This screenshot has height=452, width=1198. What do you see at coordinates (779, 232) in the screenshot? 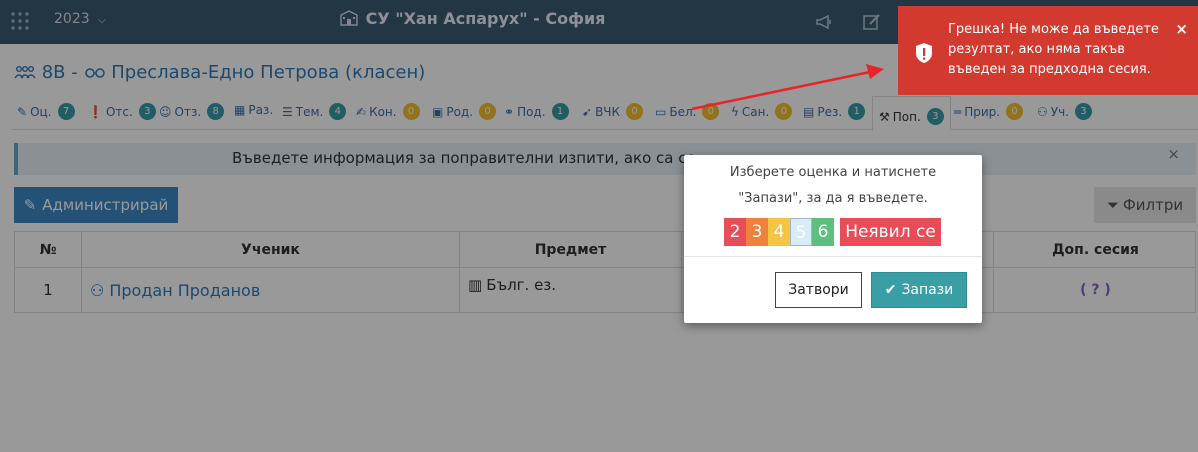
I see `grade-4-button: 4` at bounding box center [779, 232].